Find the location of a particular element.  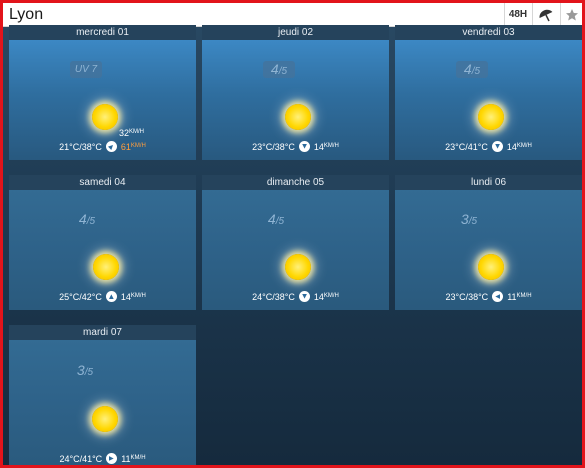

day-conditions: 24°C/38°C ▲ 14KM/H is located at coordinates (295, 296).